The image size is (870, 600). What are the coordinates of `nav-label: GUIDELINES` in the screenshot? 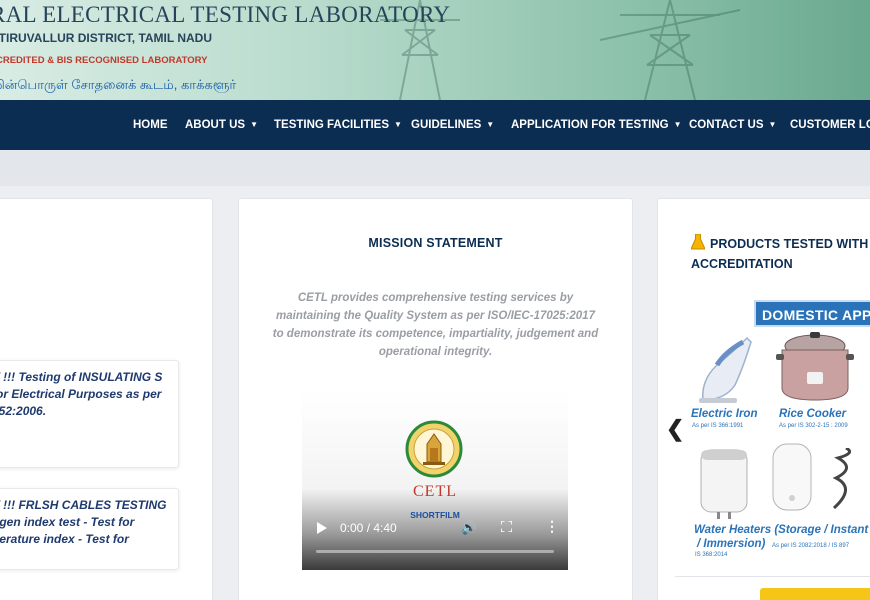 It's located at (446, 125).